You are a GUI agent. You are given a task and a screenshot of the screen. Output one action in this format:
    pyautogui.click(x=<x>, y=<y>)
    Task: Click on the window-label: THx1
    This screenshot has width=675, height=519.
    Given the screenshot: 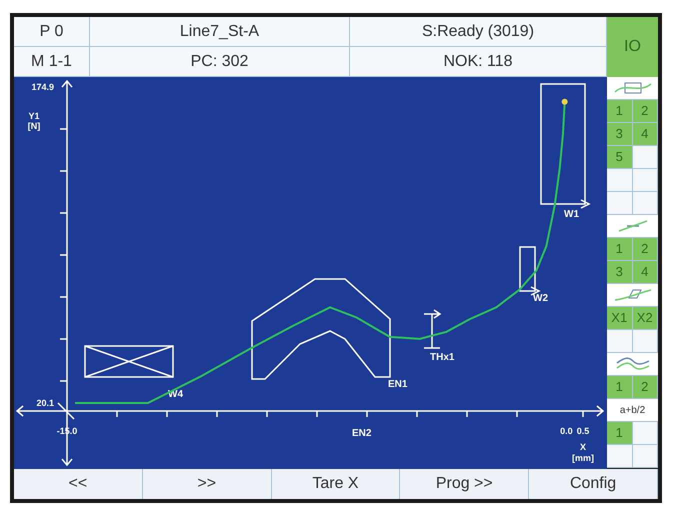 What is the action you would take?
    pyautogui.click(x=442, y=357)
    